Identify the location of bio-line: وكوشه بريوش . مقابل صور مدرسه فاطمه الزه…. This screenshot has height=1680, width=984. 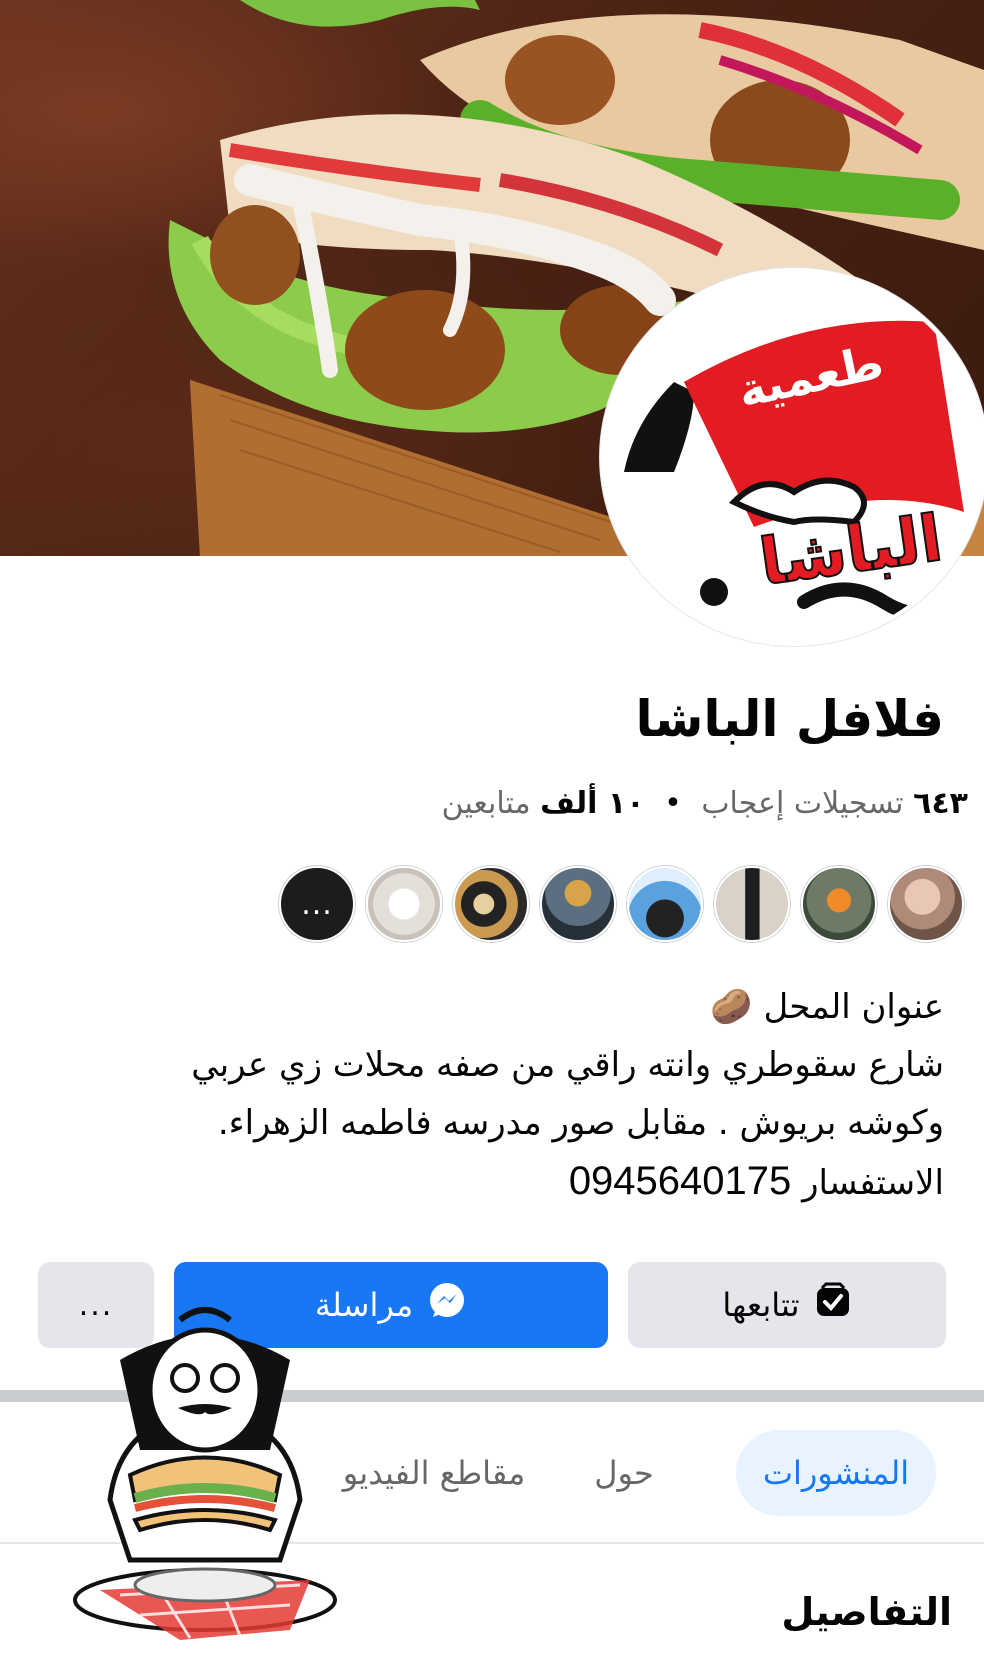
(580, 1123).